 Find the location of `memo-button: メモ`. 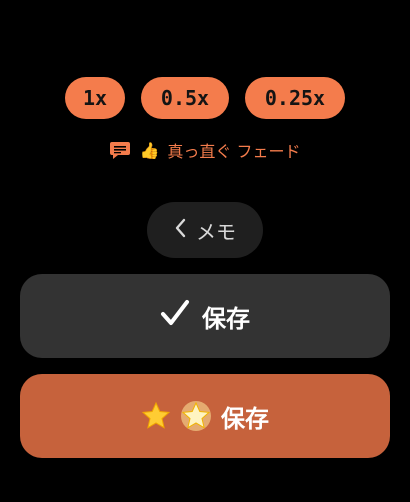

memo-button: メモ is located at coordinates (205, 230).